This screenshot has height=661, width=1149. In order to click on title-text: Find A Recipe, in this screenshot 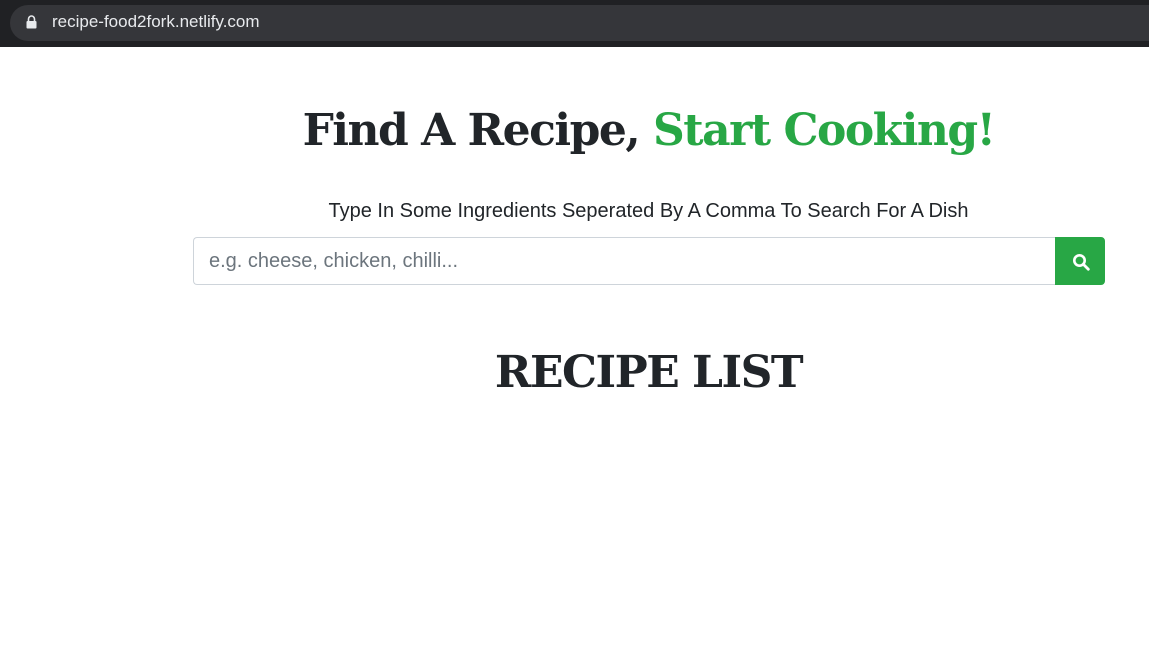, I will do `click(478, 130)`.